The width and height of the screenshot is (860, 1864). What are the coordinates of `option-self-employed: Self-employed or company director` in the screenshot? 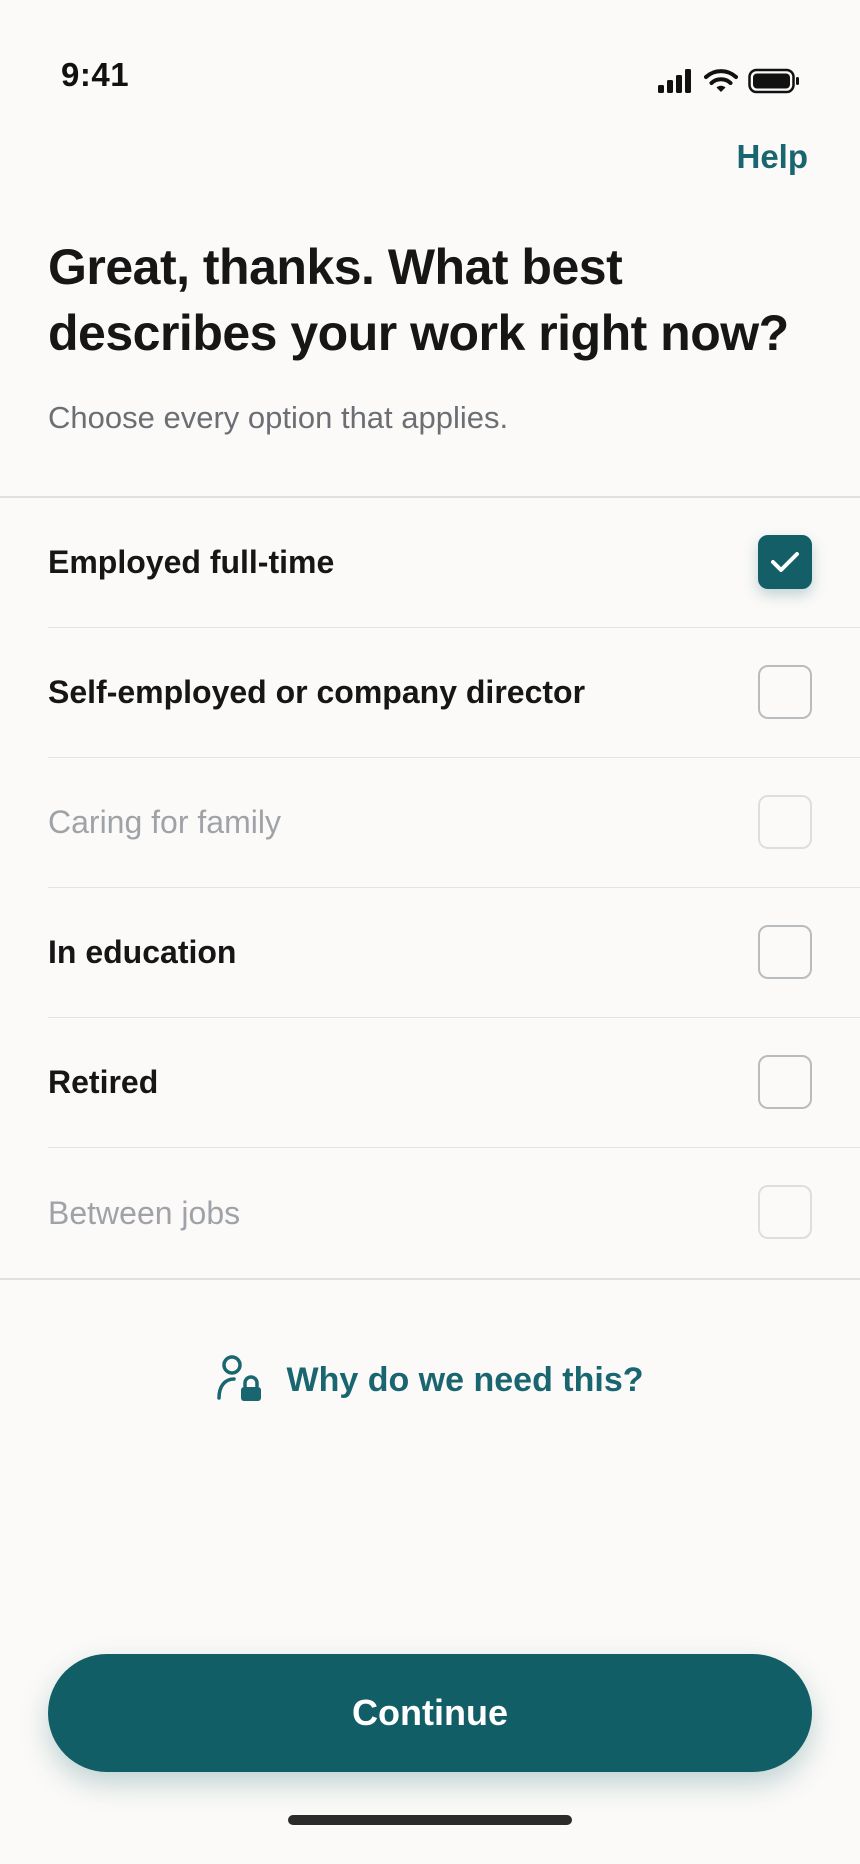 It's located at (454, 693).